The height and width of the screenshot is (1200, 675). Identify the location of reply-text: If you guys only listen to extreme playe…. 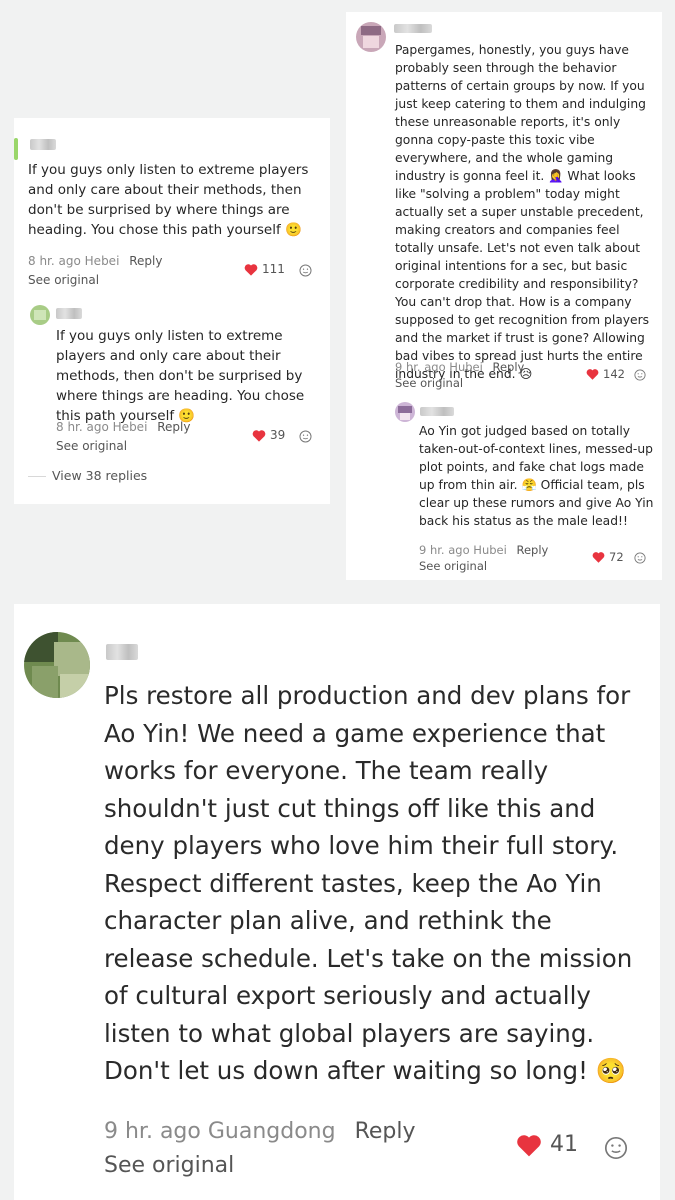
(180, 376).